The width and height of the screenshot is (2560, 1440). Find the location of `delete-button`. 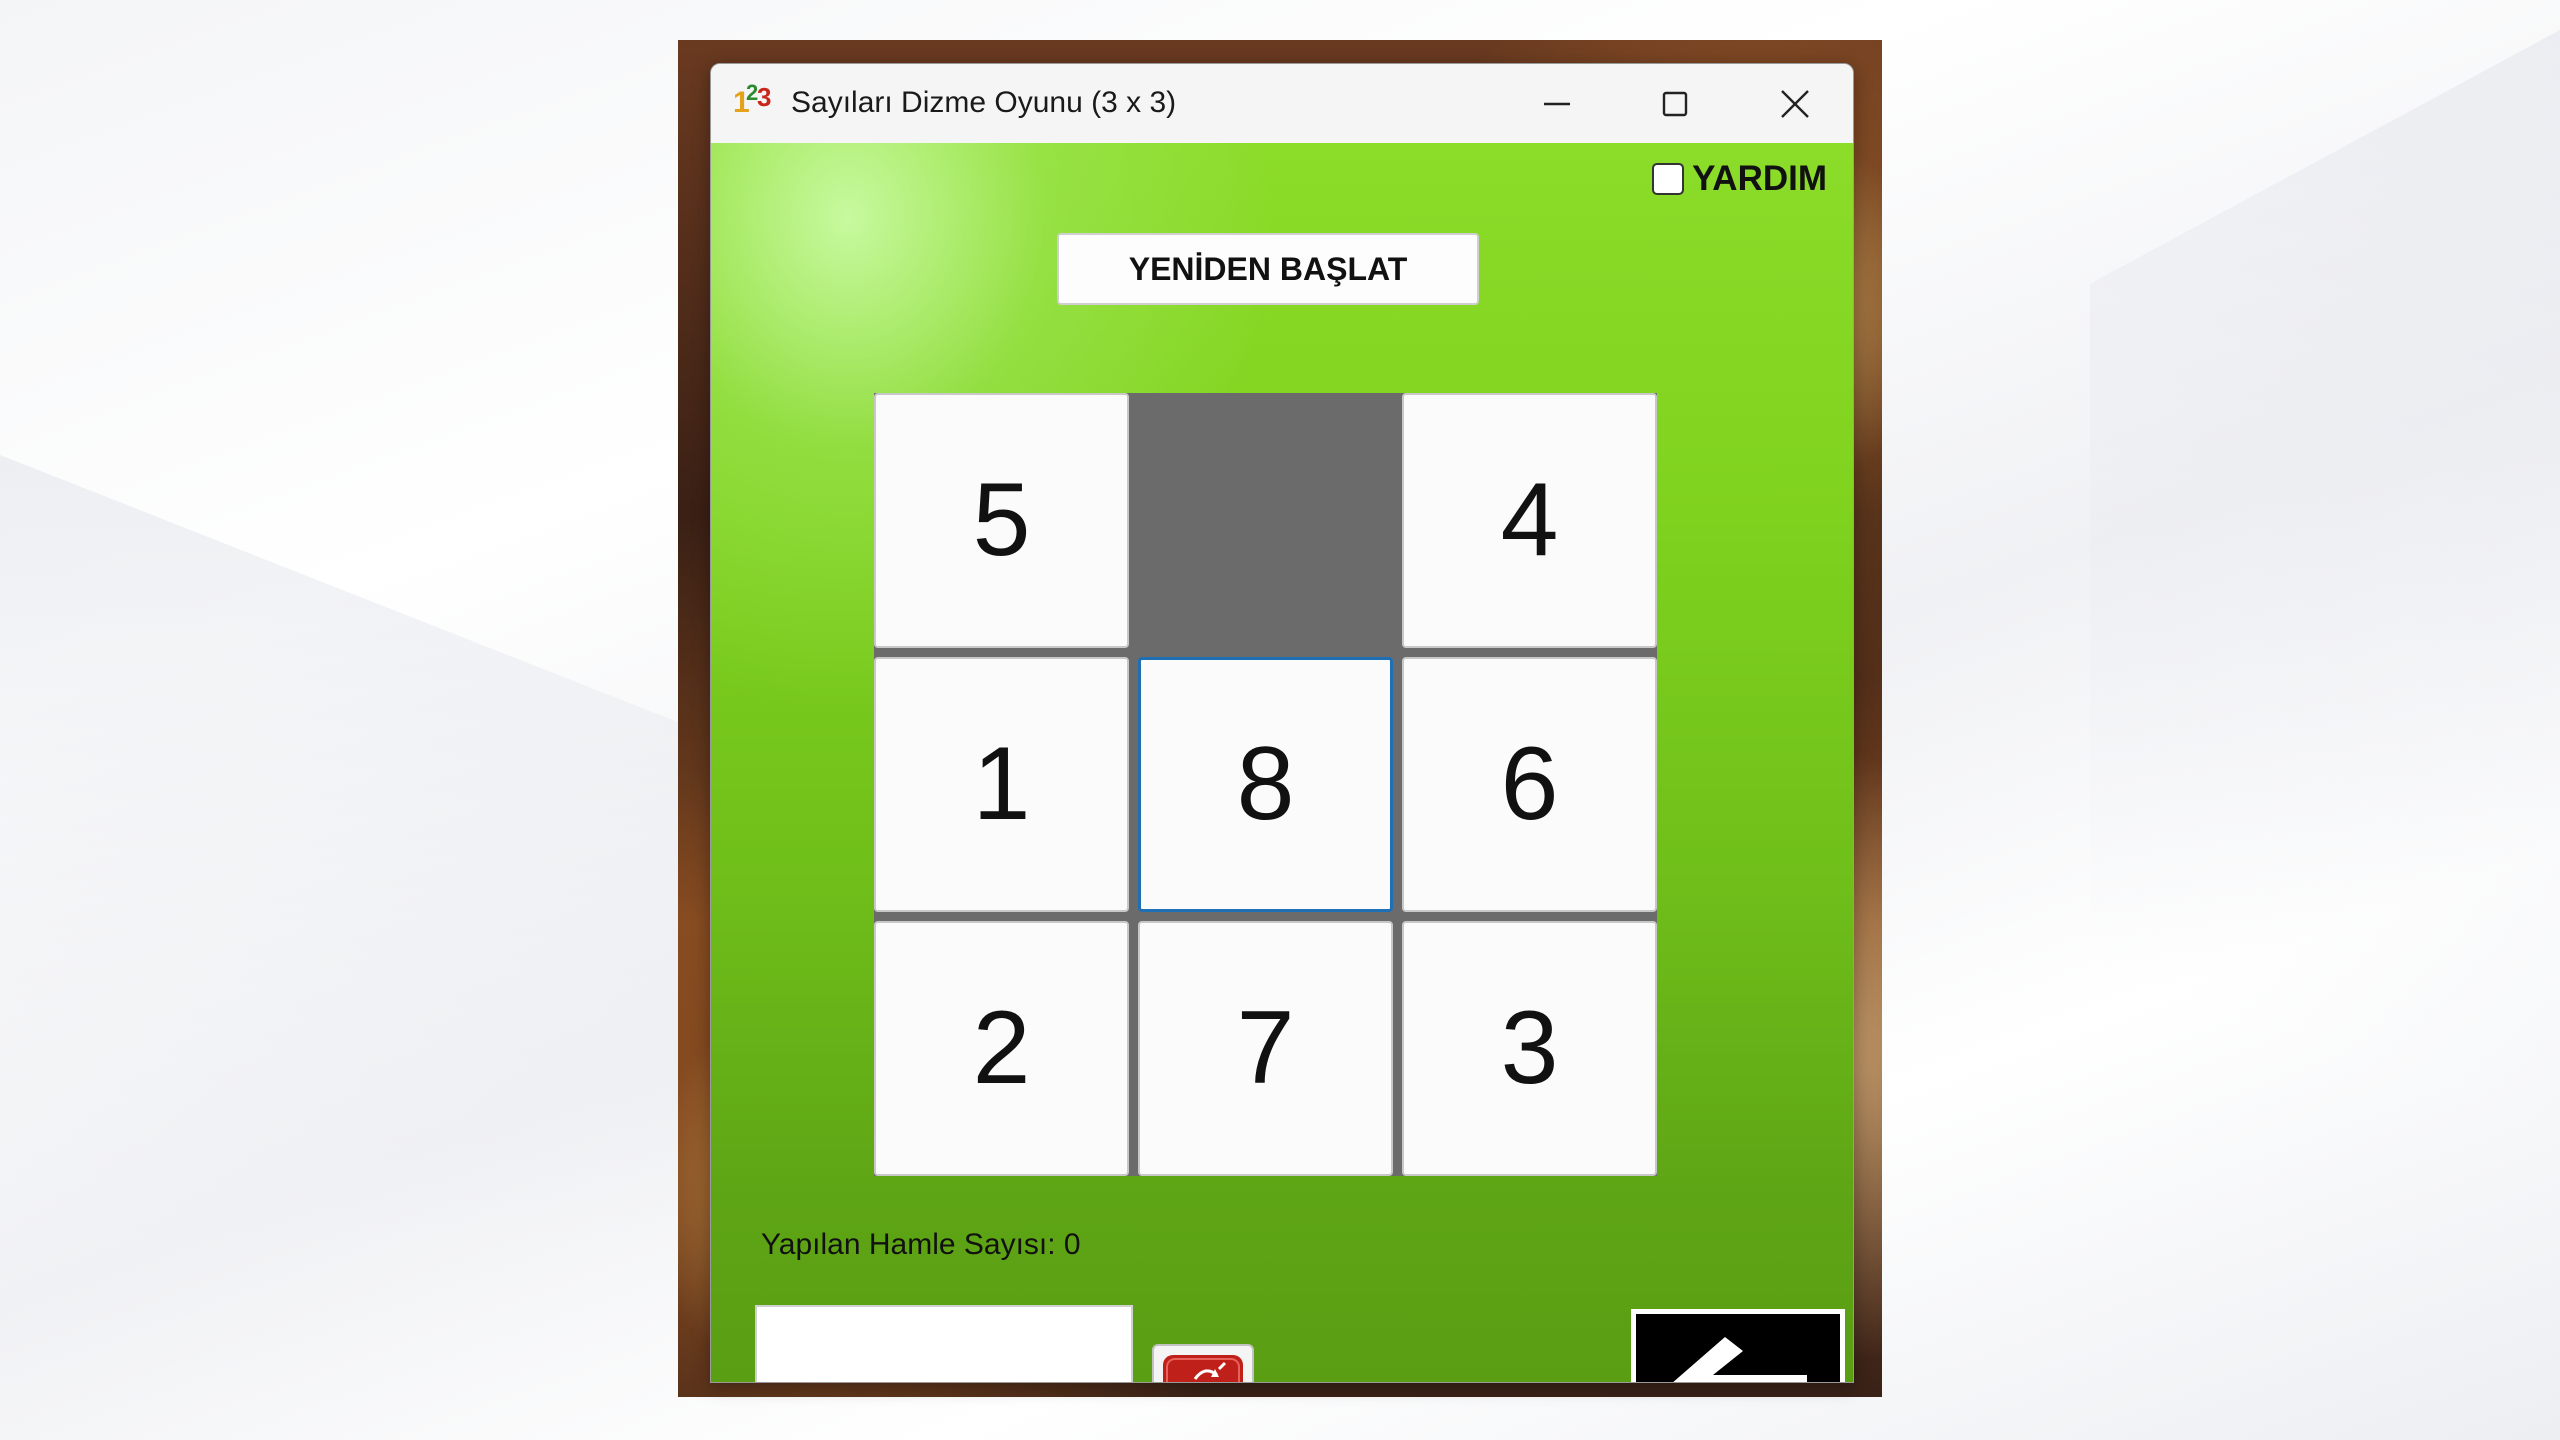

delete-button is located at coordinates (1203, 1363).